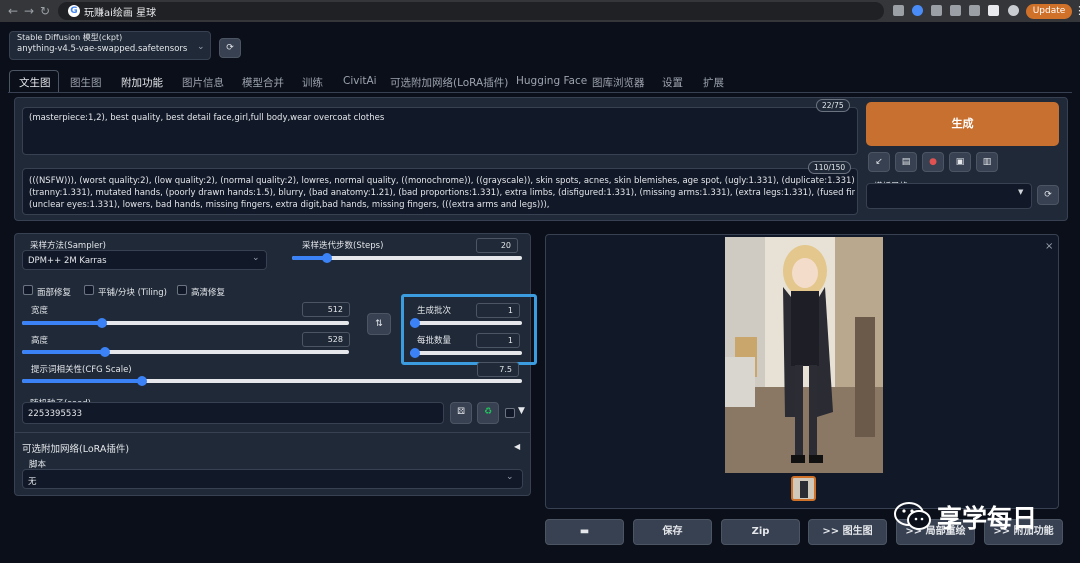 Image resolution: width=1080 pixels, height=563 pixels. What do you see at coordinates (32, 482) in the screenshot?
I see `script-value: 无` at bounding box center [32, 482].